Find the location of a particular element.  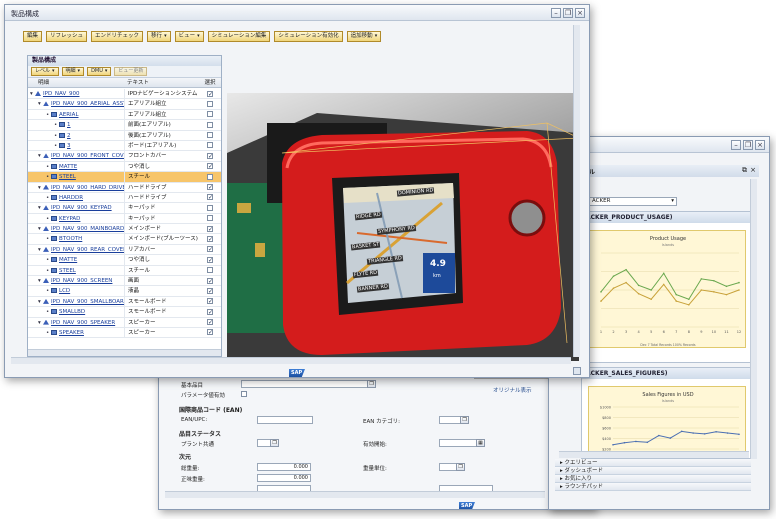

tree-row: • LCD 液晶 ✓ is located at coordinates (124, 291).